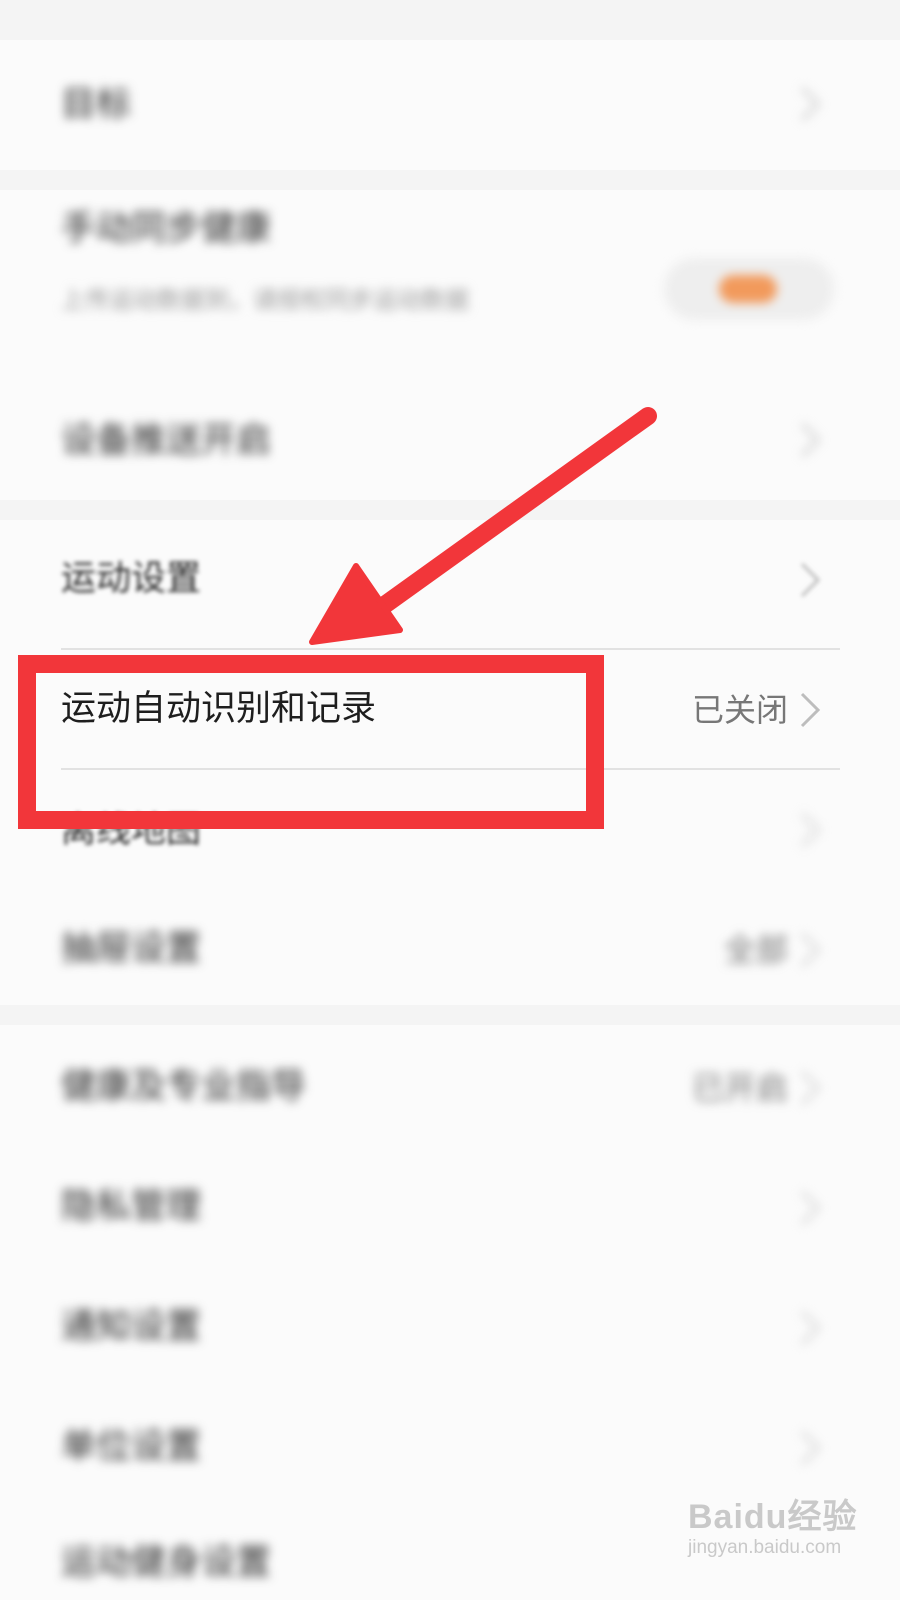  Describe the element at coordinates (184, 1087) in the screenshot. I see `settings-item-label: 健康及专业指导` at that location.